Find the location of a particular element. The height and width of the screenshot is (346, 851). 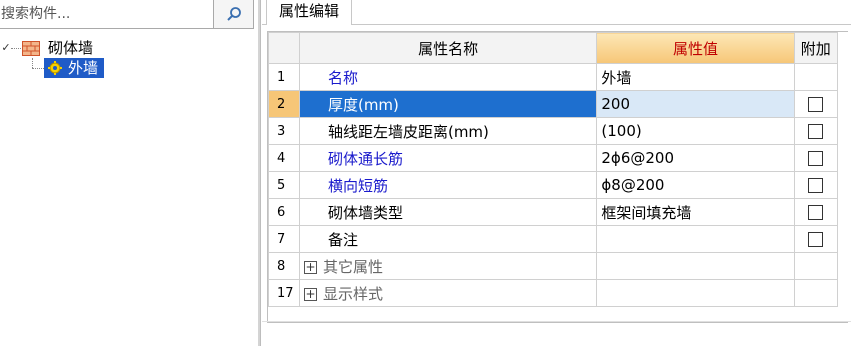

property-name-cell: 横向短筋 is located at coordinates (448, 185).